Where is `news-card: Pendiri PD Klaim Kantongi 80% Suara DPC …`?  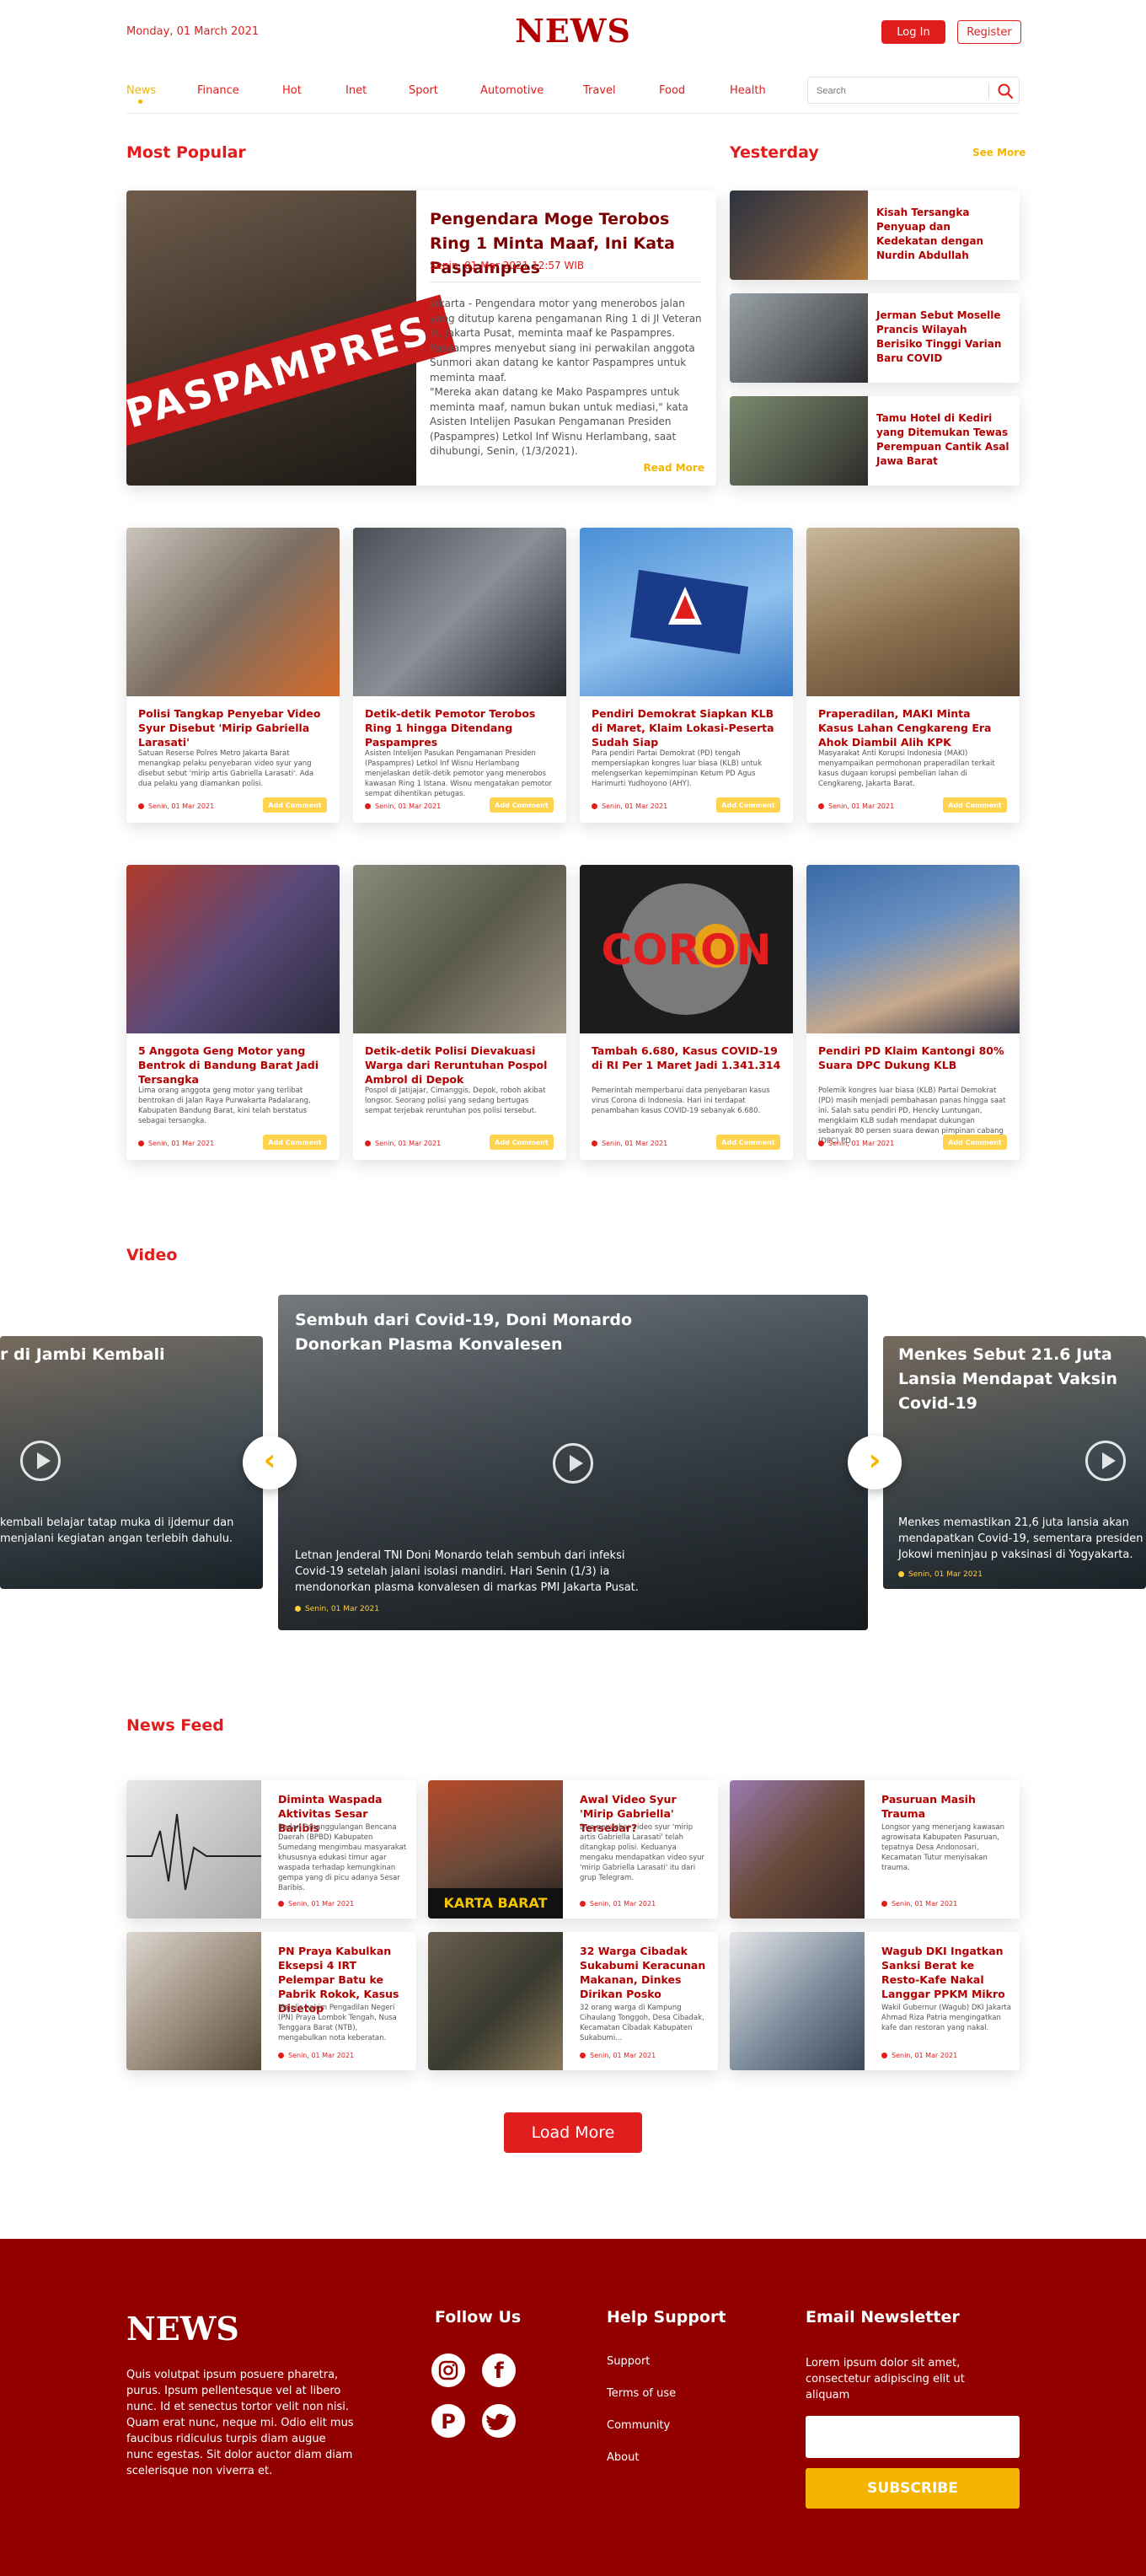
news-card: Pendiri PD Klaim Kantongi 80% Suara DPC … is located at coordinates (913, 1012).